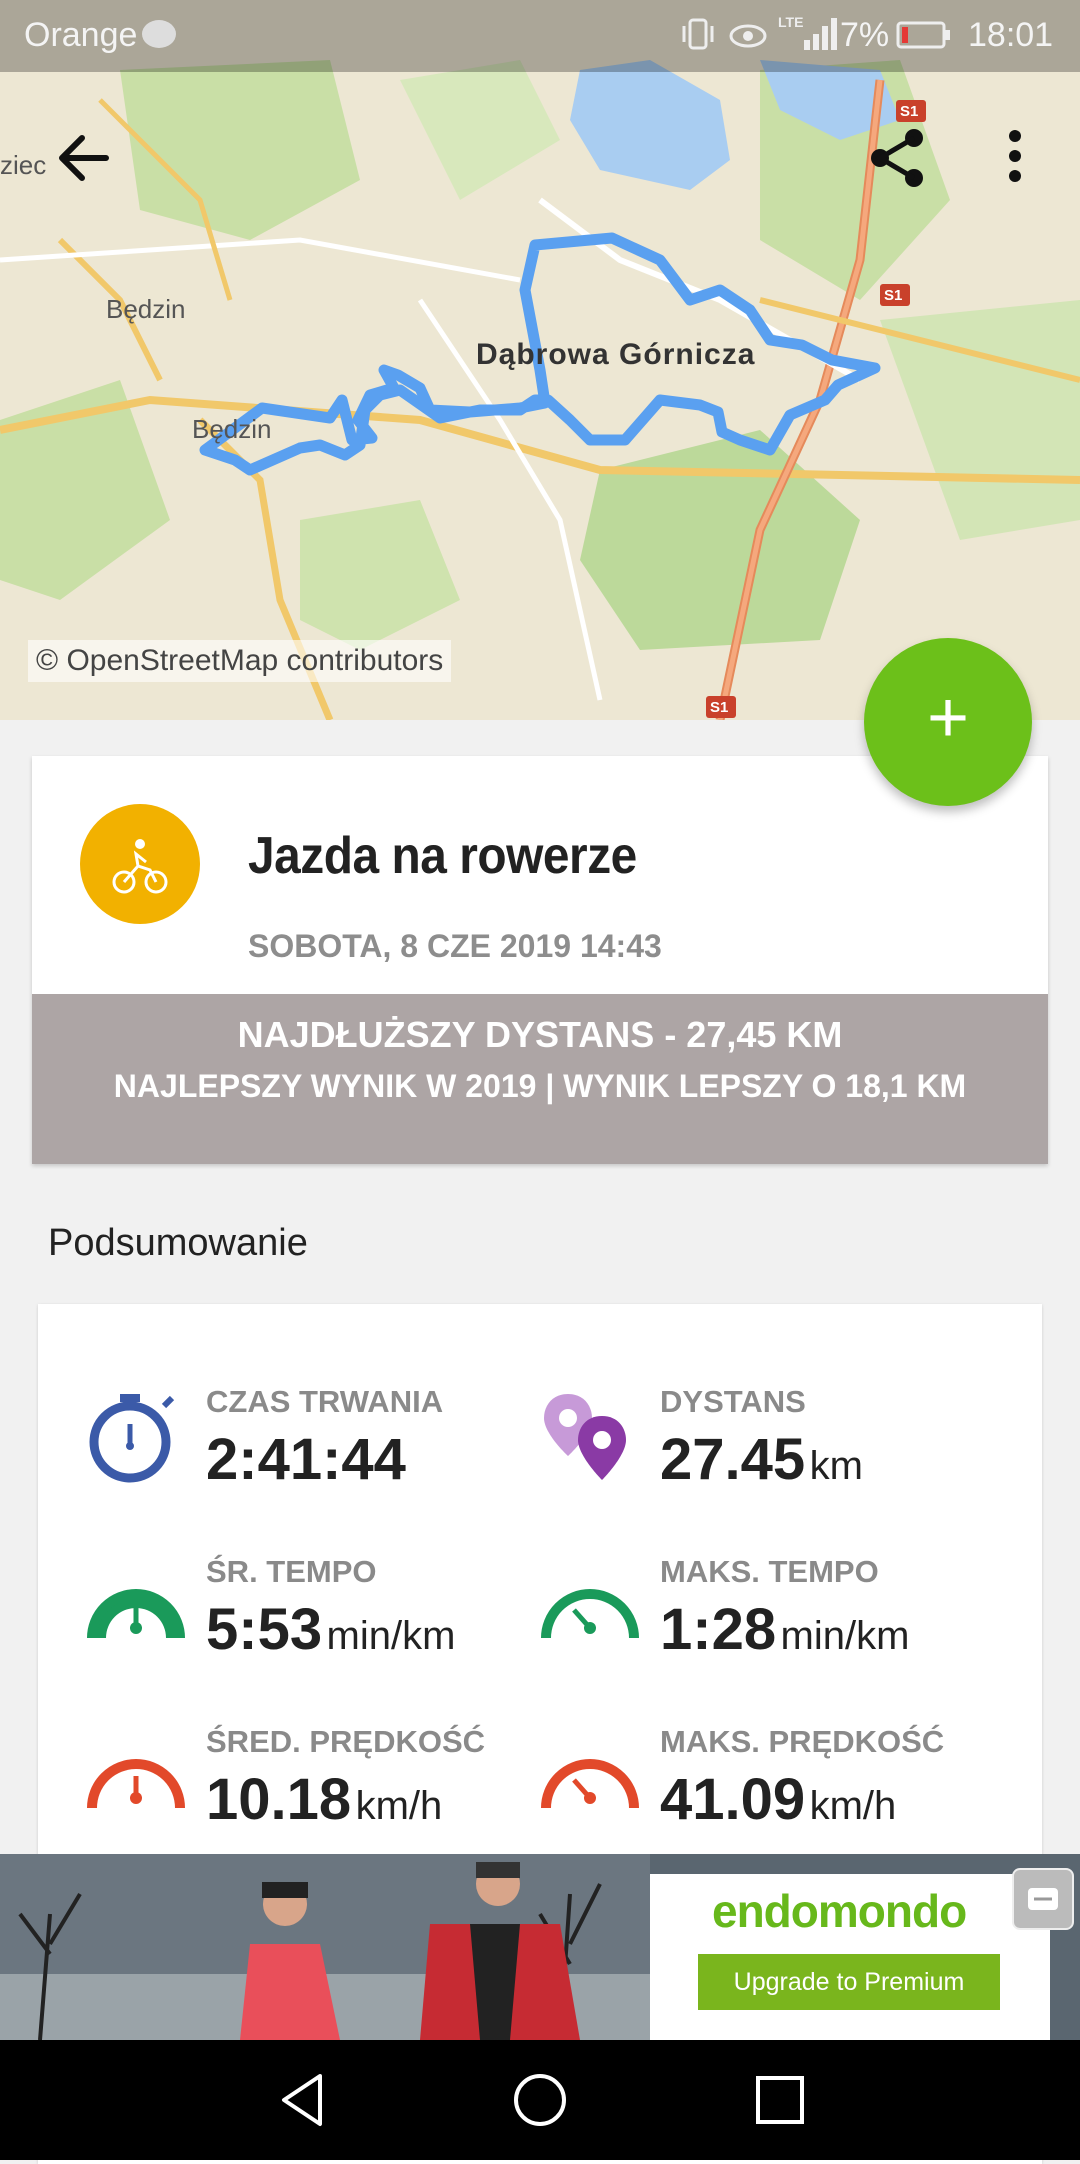 The image size is (1080, 2164). I want to click on stat-value: 27.45, so click(733, 1459).